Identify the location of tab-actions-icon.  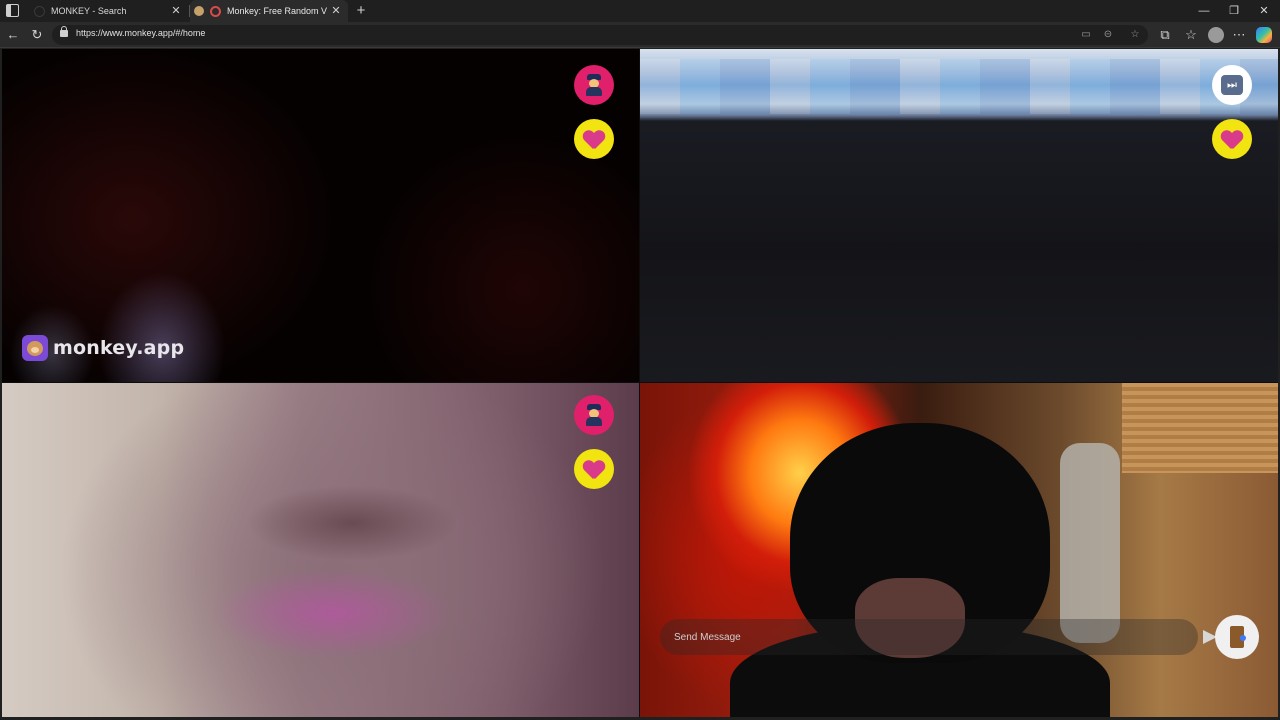
(12, 10).